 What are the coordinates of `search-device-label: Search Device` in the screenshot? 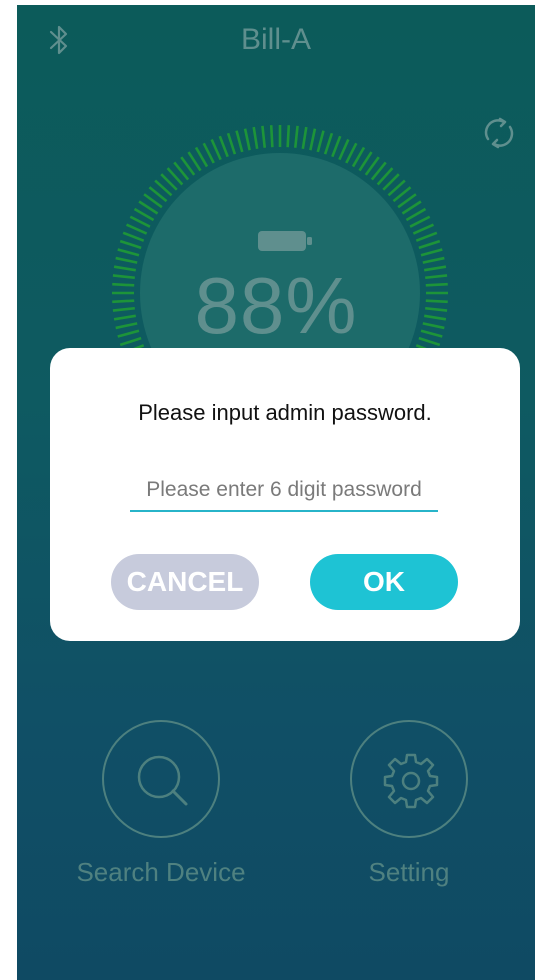 It's located at (161, 872).